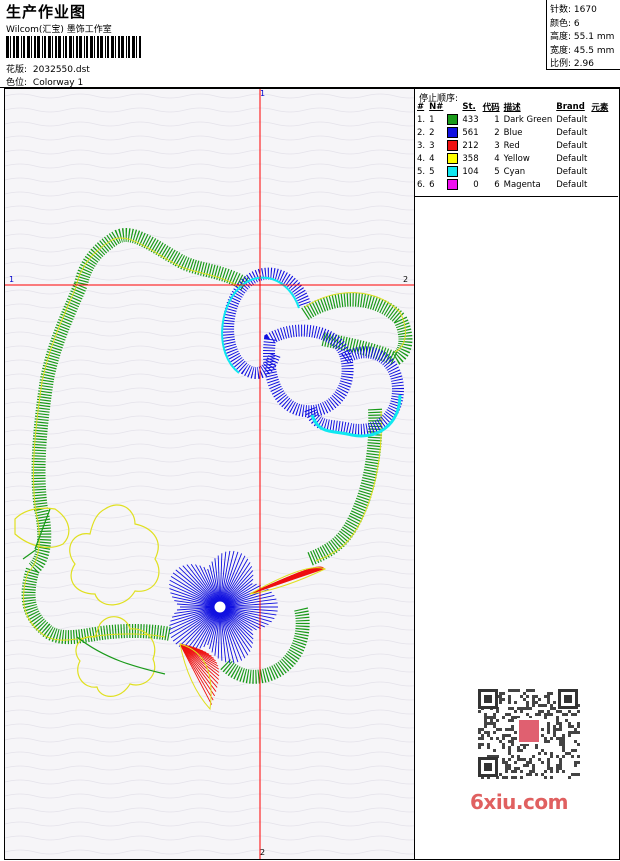 The width and height of the screenshot is (620, 861). Describe the element at coordinates (497, 119) in the screenshot. I see `cell-code: 1` at that location.